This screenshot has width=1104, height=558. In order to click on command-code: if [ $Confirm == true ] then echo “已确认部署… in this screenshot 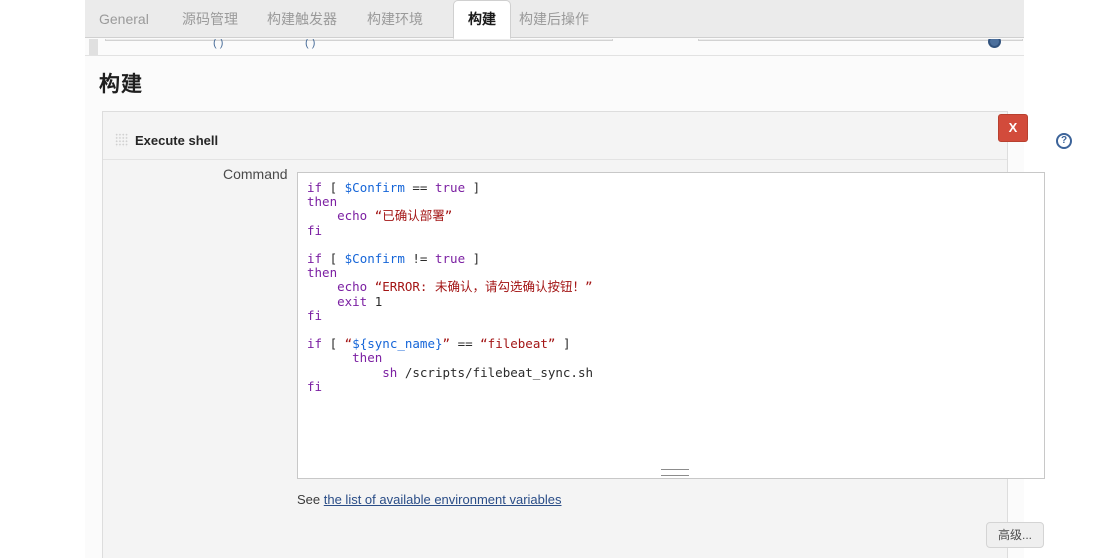, I will do `click(450, 287)`.